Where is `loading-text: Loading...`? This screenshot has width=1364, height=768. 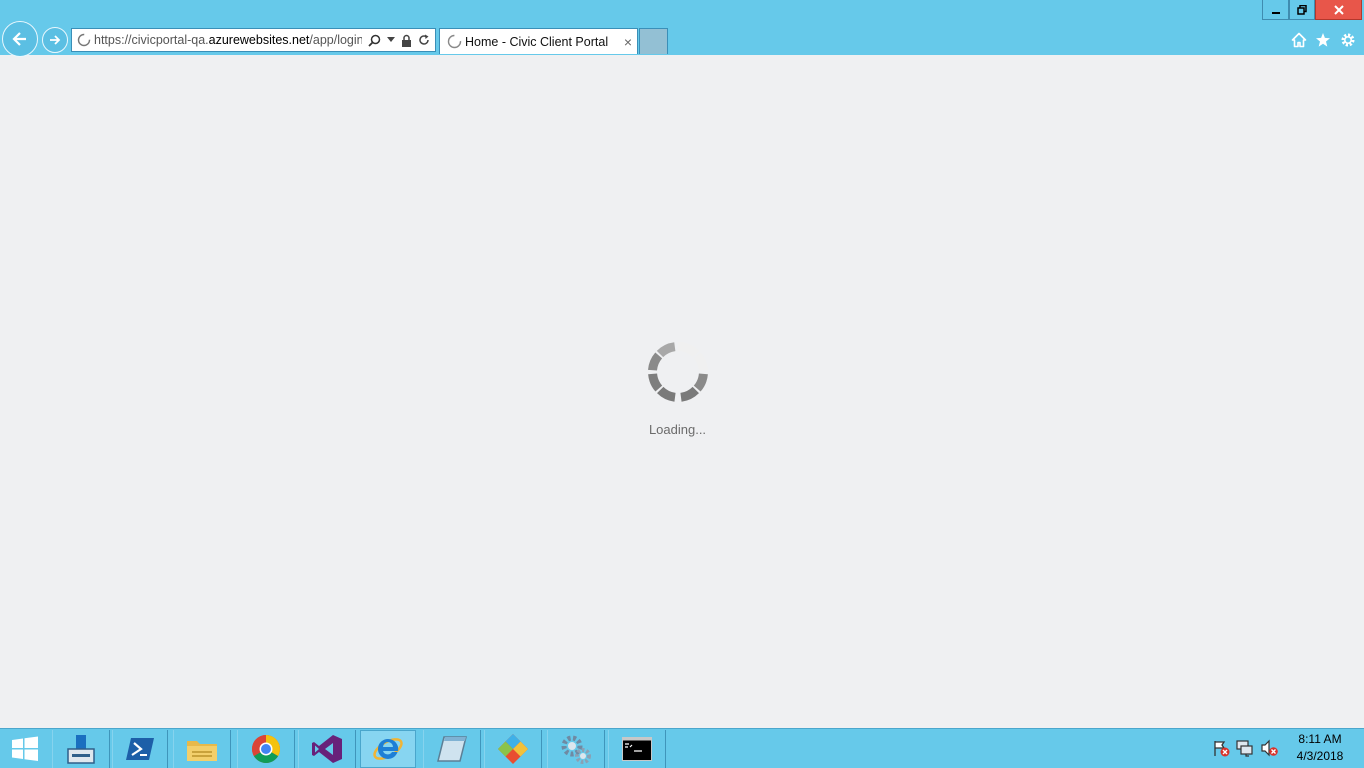
loading-text: Loading... is located at coordinates (677, 429).